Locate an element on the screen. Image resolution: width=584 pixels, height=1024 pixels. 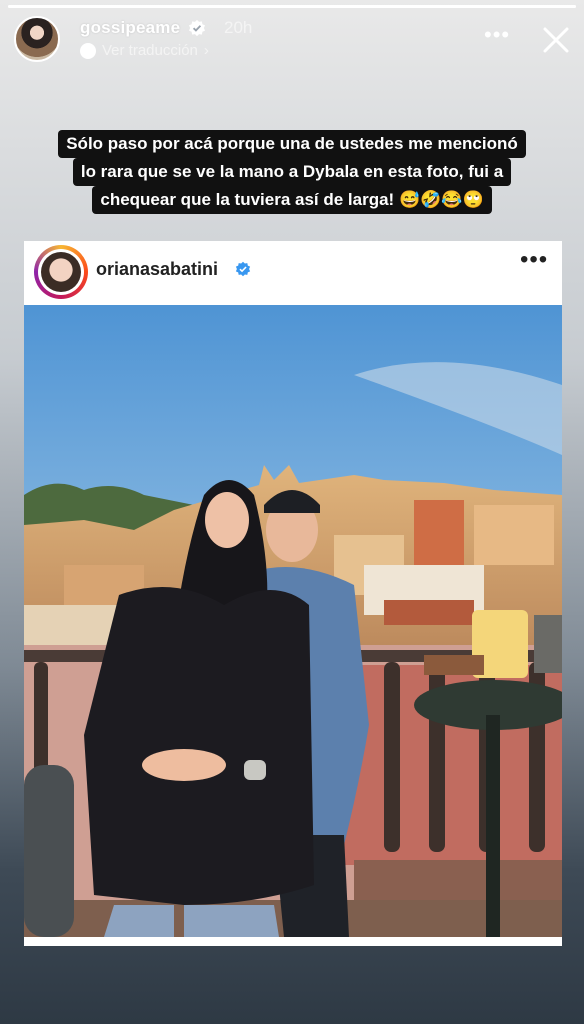
chevron-right-icon: › is located at coordinates (206, 50).